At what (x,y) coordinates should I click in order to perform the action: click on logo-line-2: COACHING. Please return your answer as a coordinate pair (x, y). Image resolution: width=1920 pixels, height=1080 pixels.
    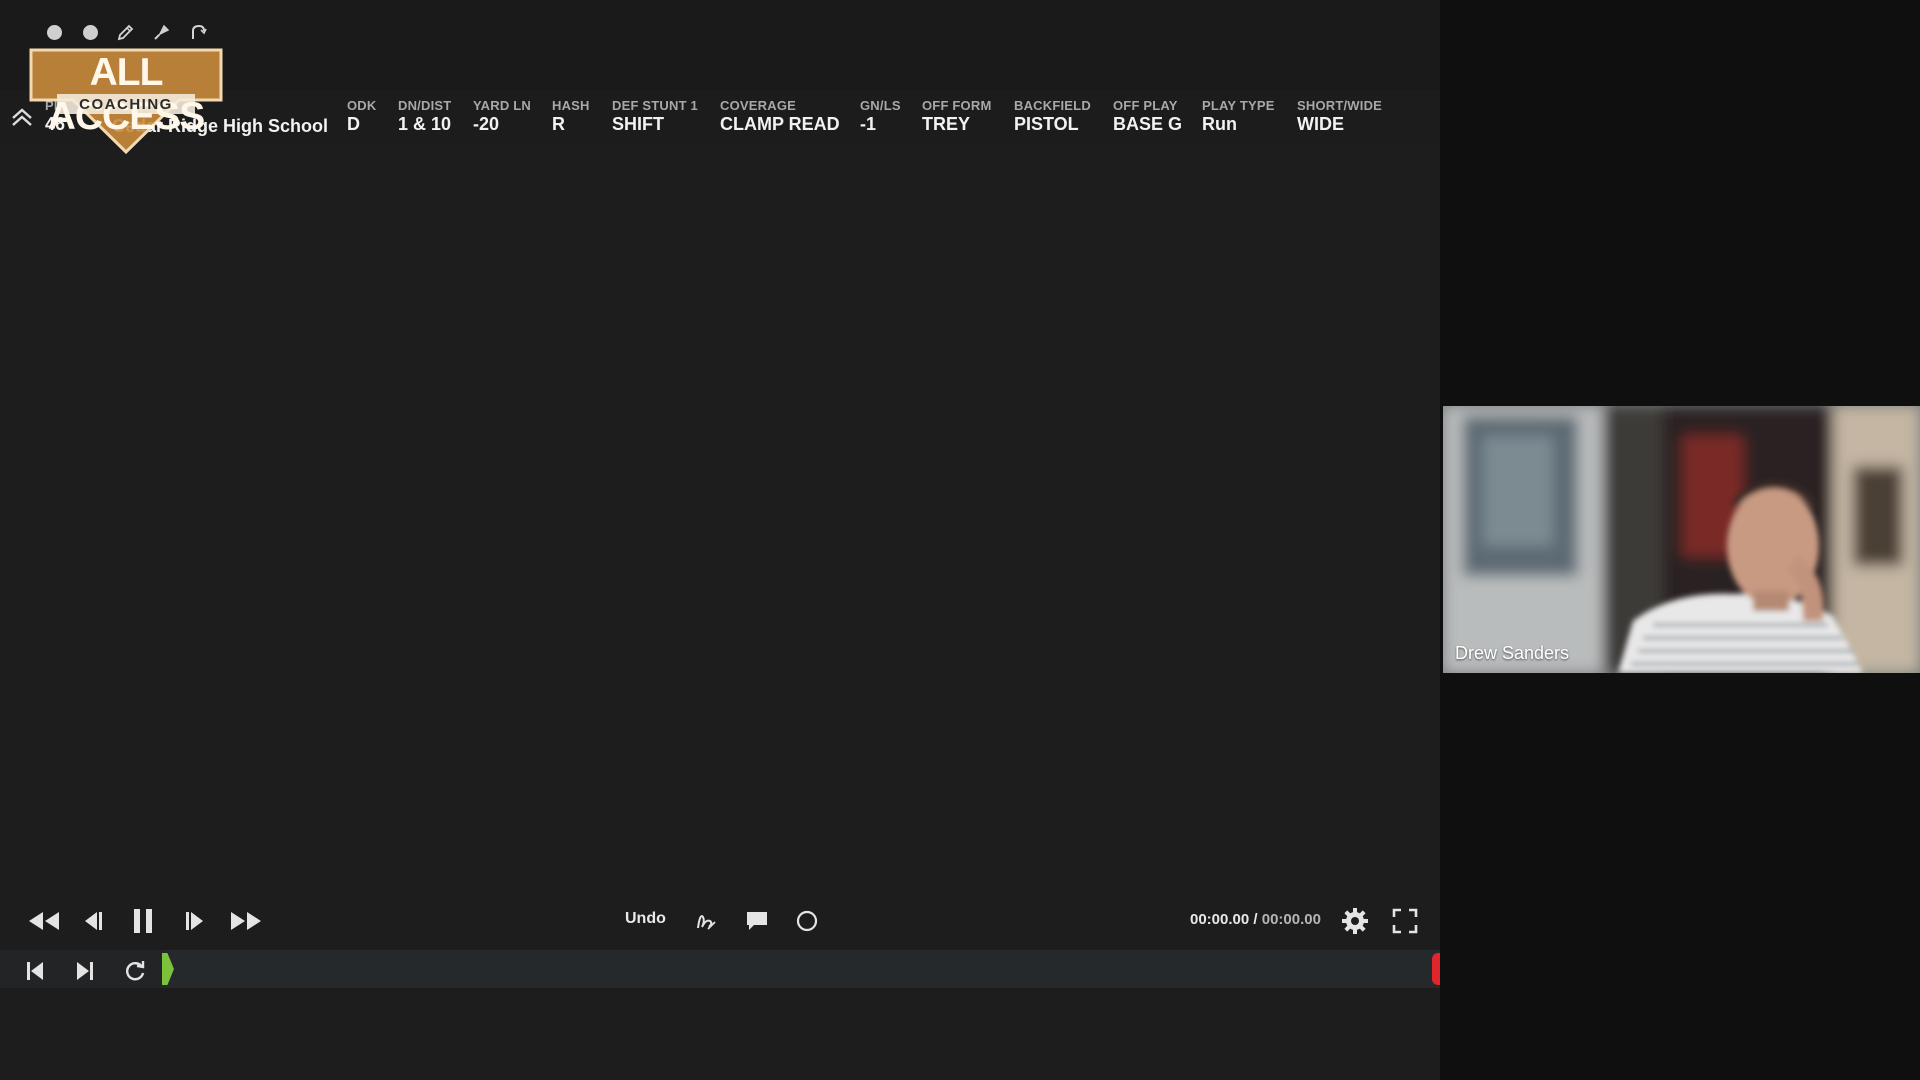
    Looking at the image, I should click on (126, 104).